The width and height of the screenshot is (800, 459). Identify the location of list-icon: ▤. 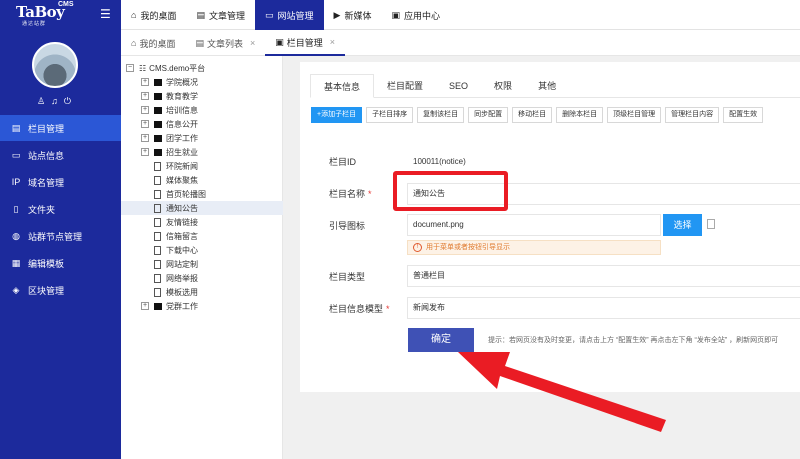
(199, 42).